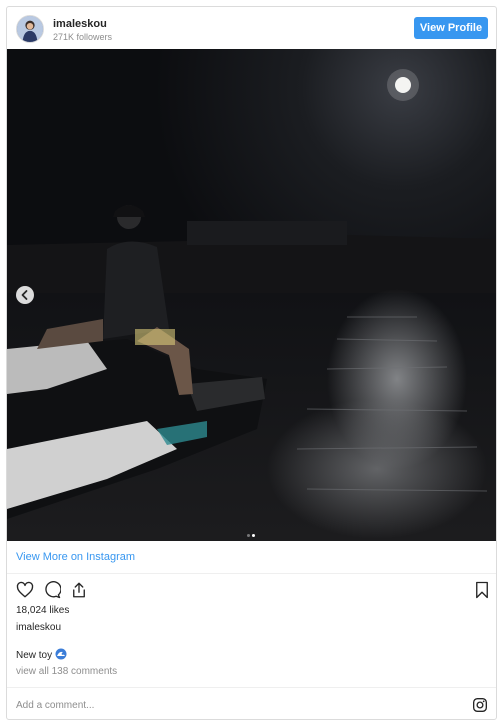  Describe the element at coordinates (251, 530) in the screenshot. I see `carousel-indicator` at that location.